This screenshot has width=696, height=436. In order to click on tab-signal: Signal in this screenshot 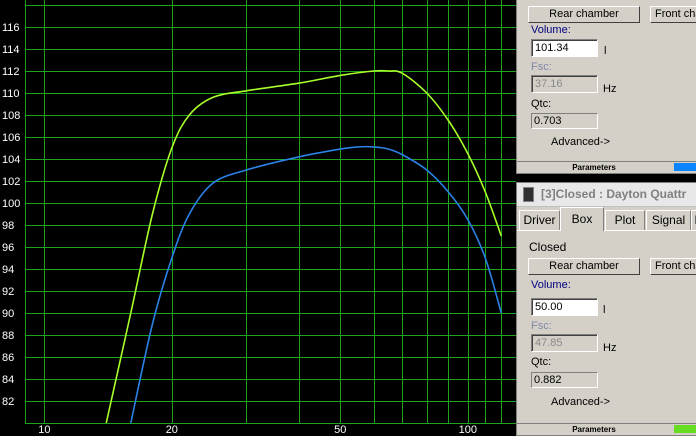, I will do `click(668, 220)`.